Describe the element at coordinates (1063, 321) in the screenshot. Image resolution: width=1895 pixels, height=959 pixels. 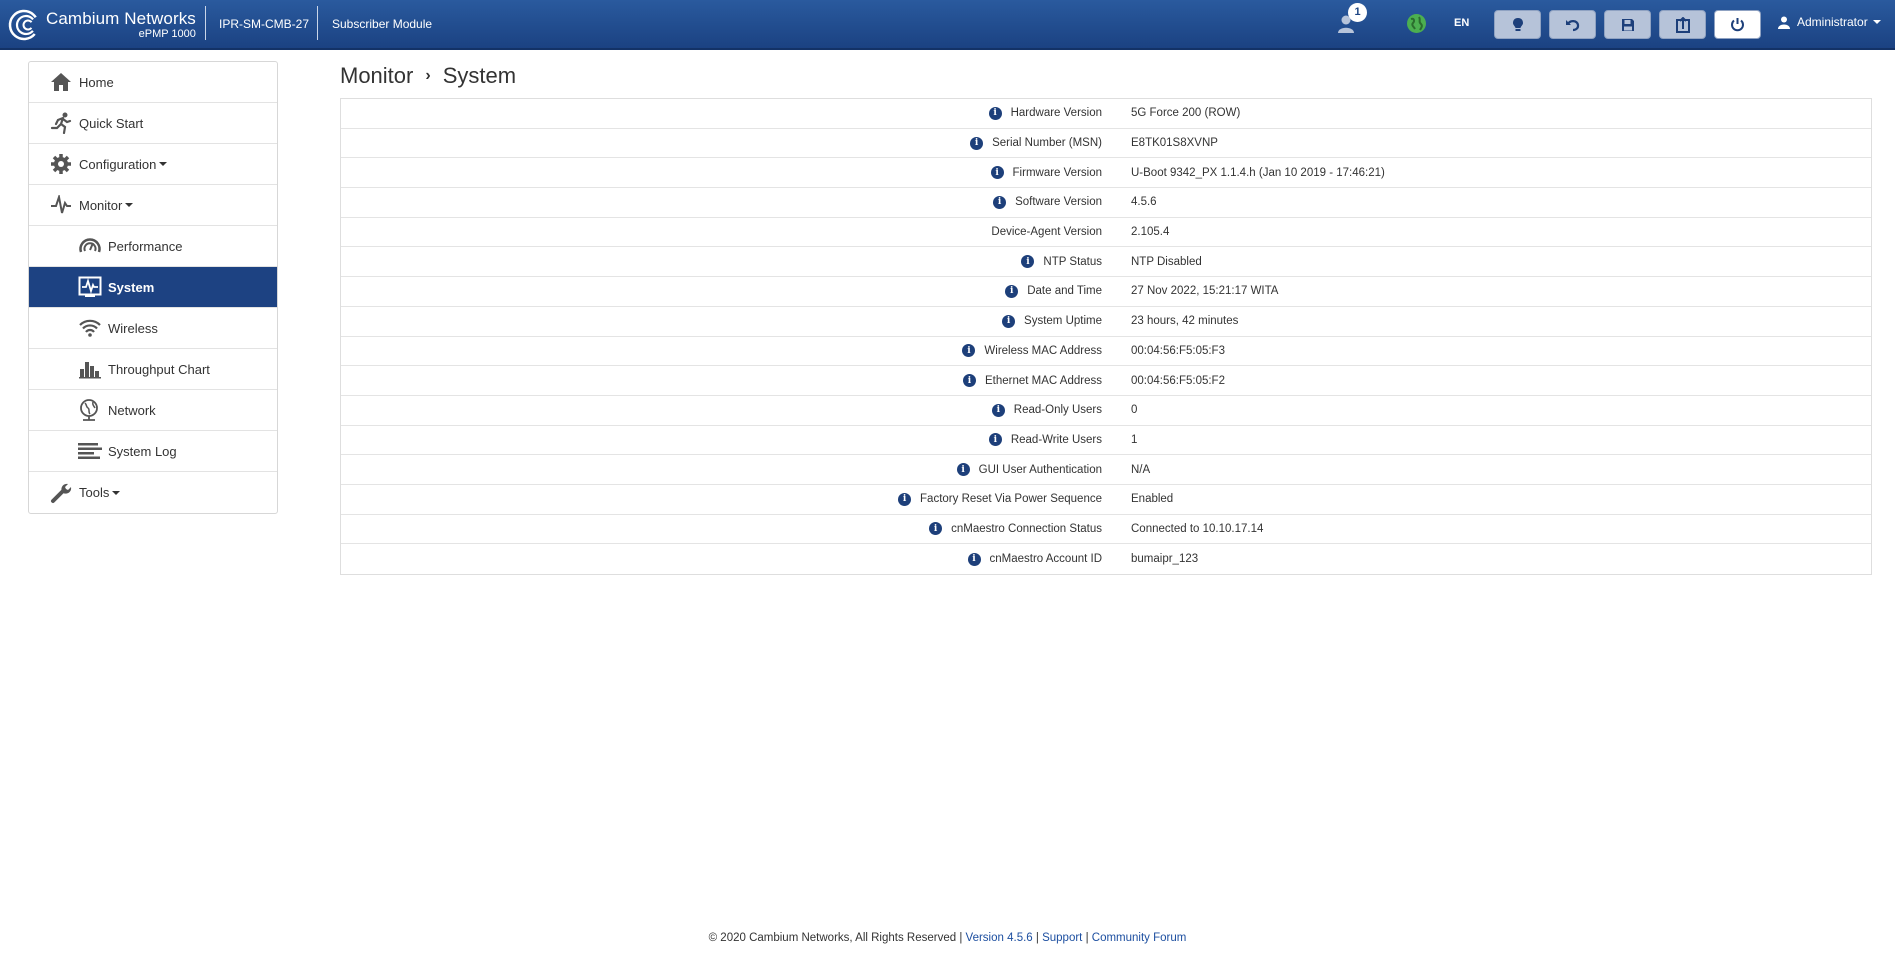
I see `row-label: System Uptime` at that location.